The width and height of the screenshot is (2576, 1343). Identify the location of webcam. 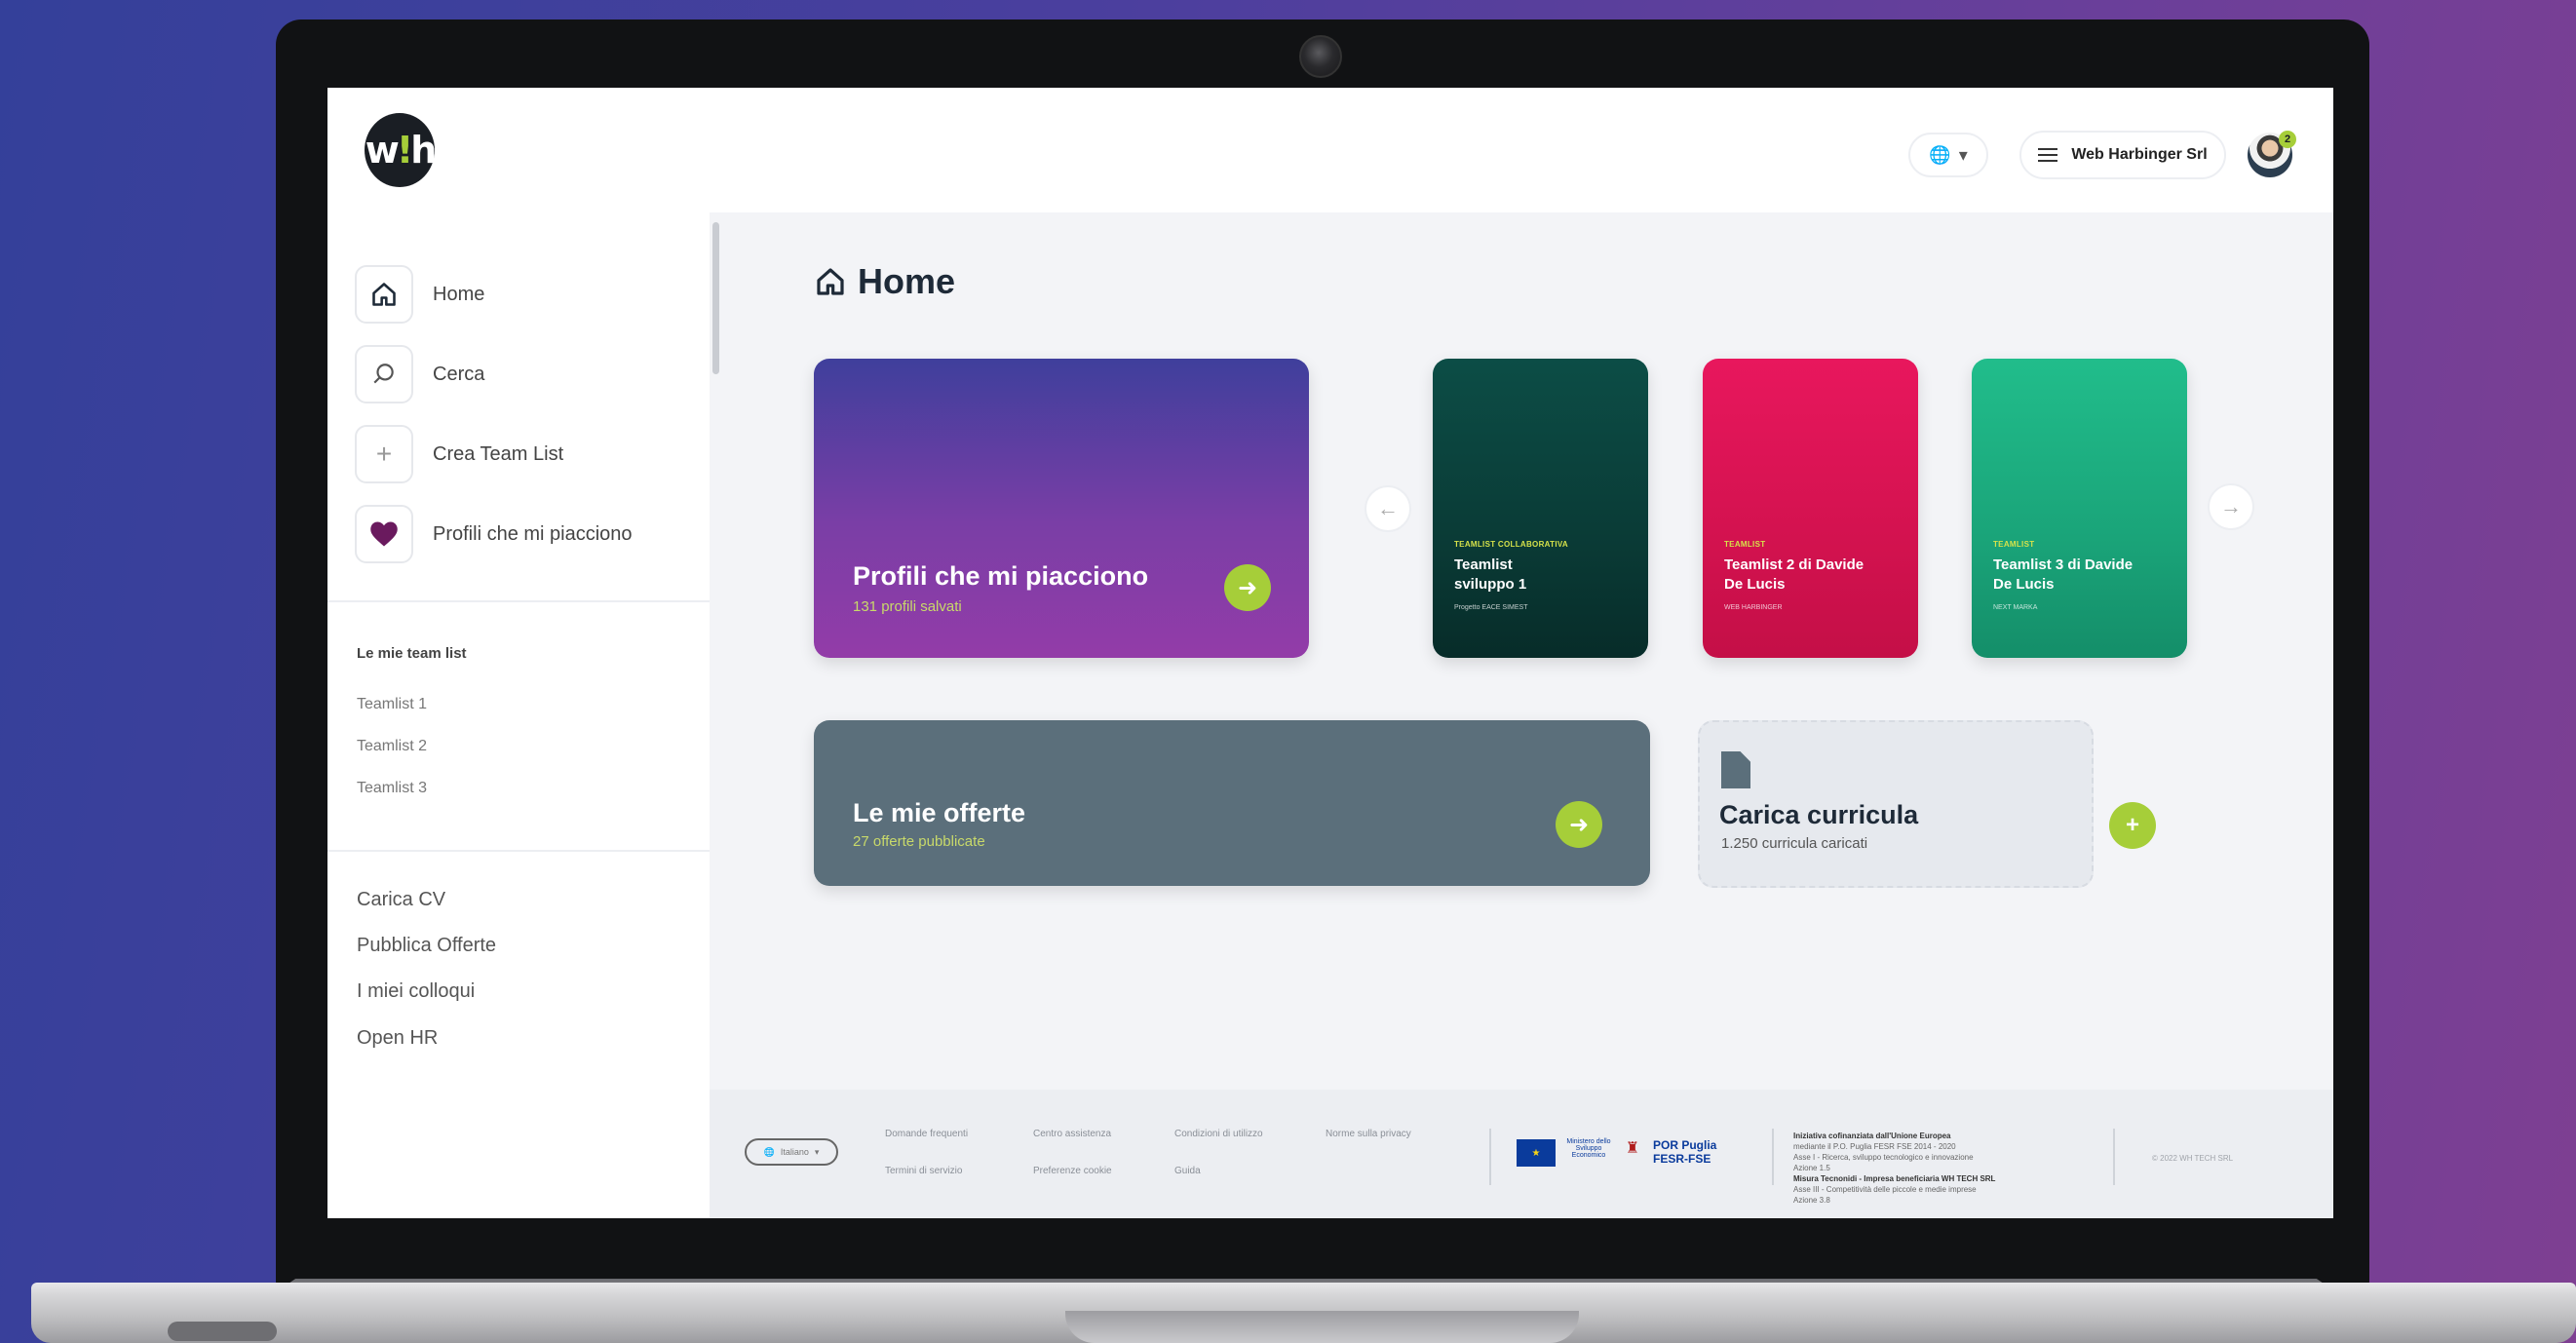
(1320, 56).